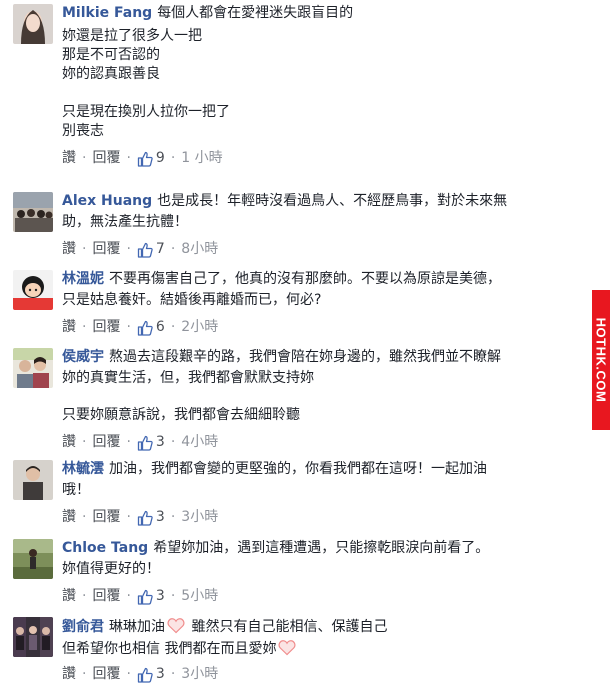  What do you see at coordinates (199, 442) in the screenshot?
I see `timestamp: 4小時` at bounding box center [199, 442].